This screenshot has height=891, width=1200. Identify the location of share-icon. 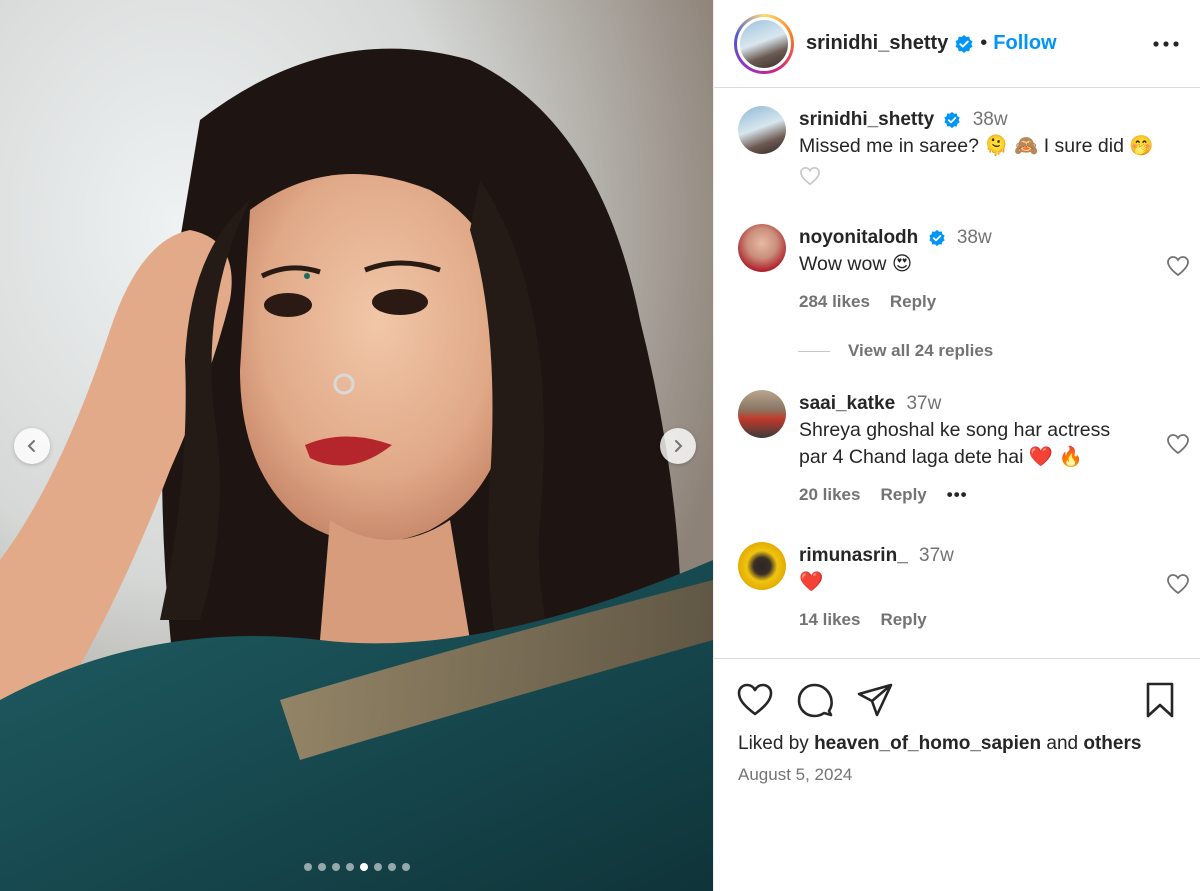
(875, 700).